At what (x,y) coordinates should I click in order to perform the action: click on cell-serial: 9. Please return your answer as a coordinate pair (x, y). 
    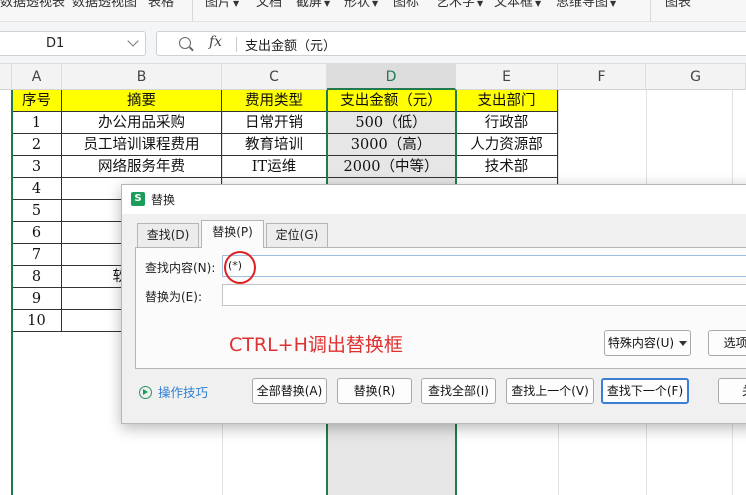
    Looking at the image, I should click on (37, 299).